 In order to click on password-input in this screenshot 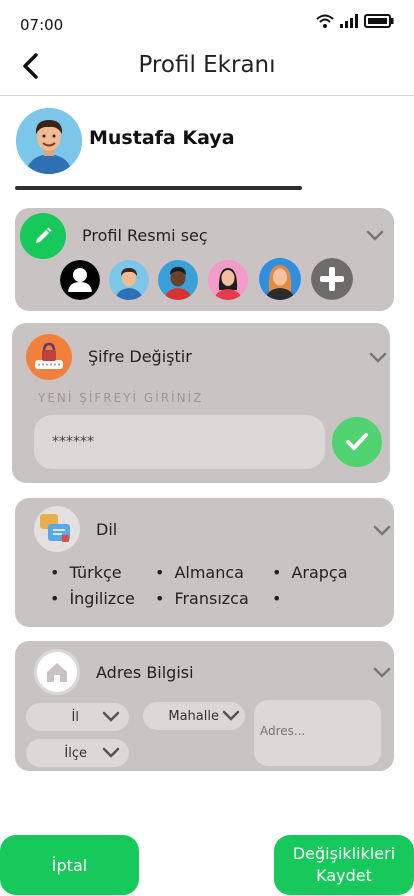, I will do `click(179, 442)`.